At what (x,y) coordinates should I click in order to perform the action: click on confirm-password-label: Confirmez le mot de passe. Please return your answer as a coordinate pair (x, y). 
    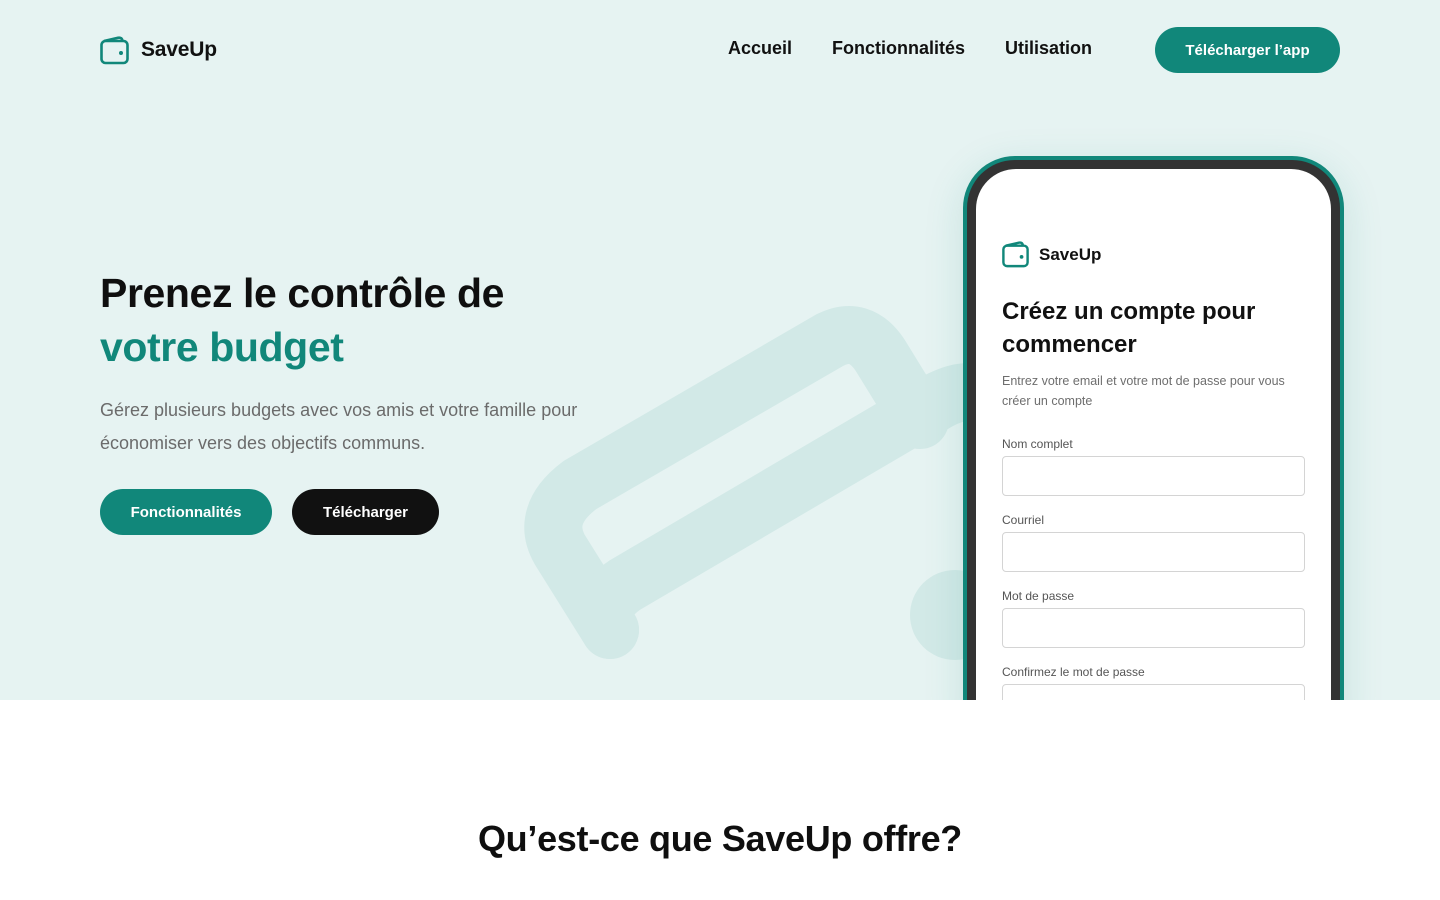
    Looking at the image, I should click on (1073, 672).